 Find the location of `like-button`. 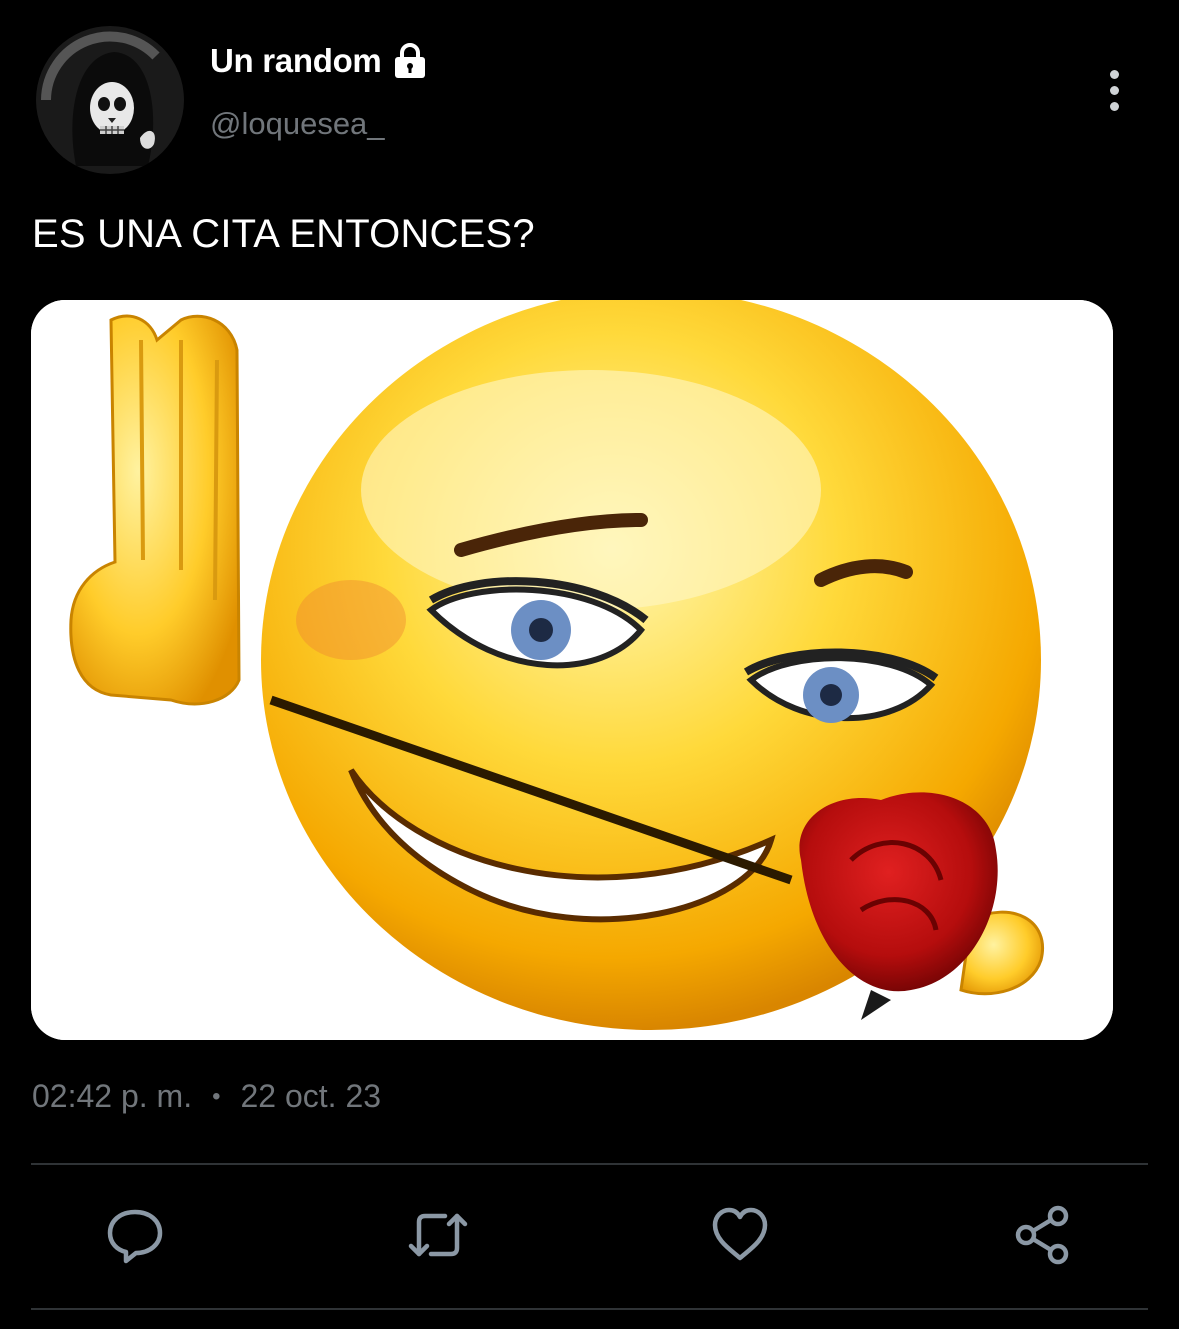

like-button is located at coordinates (740, 1235).